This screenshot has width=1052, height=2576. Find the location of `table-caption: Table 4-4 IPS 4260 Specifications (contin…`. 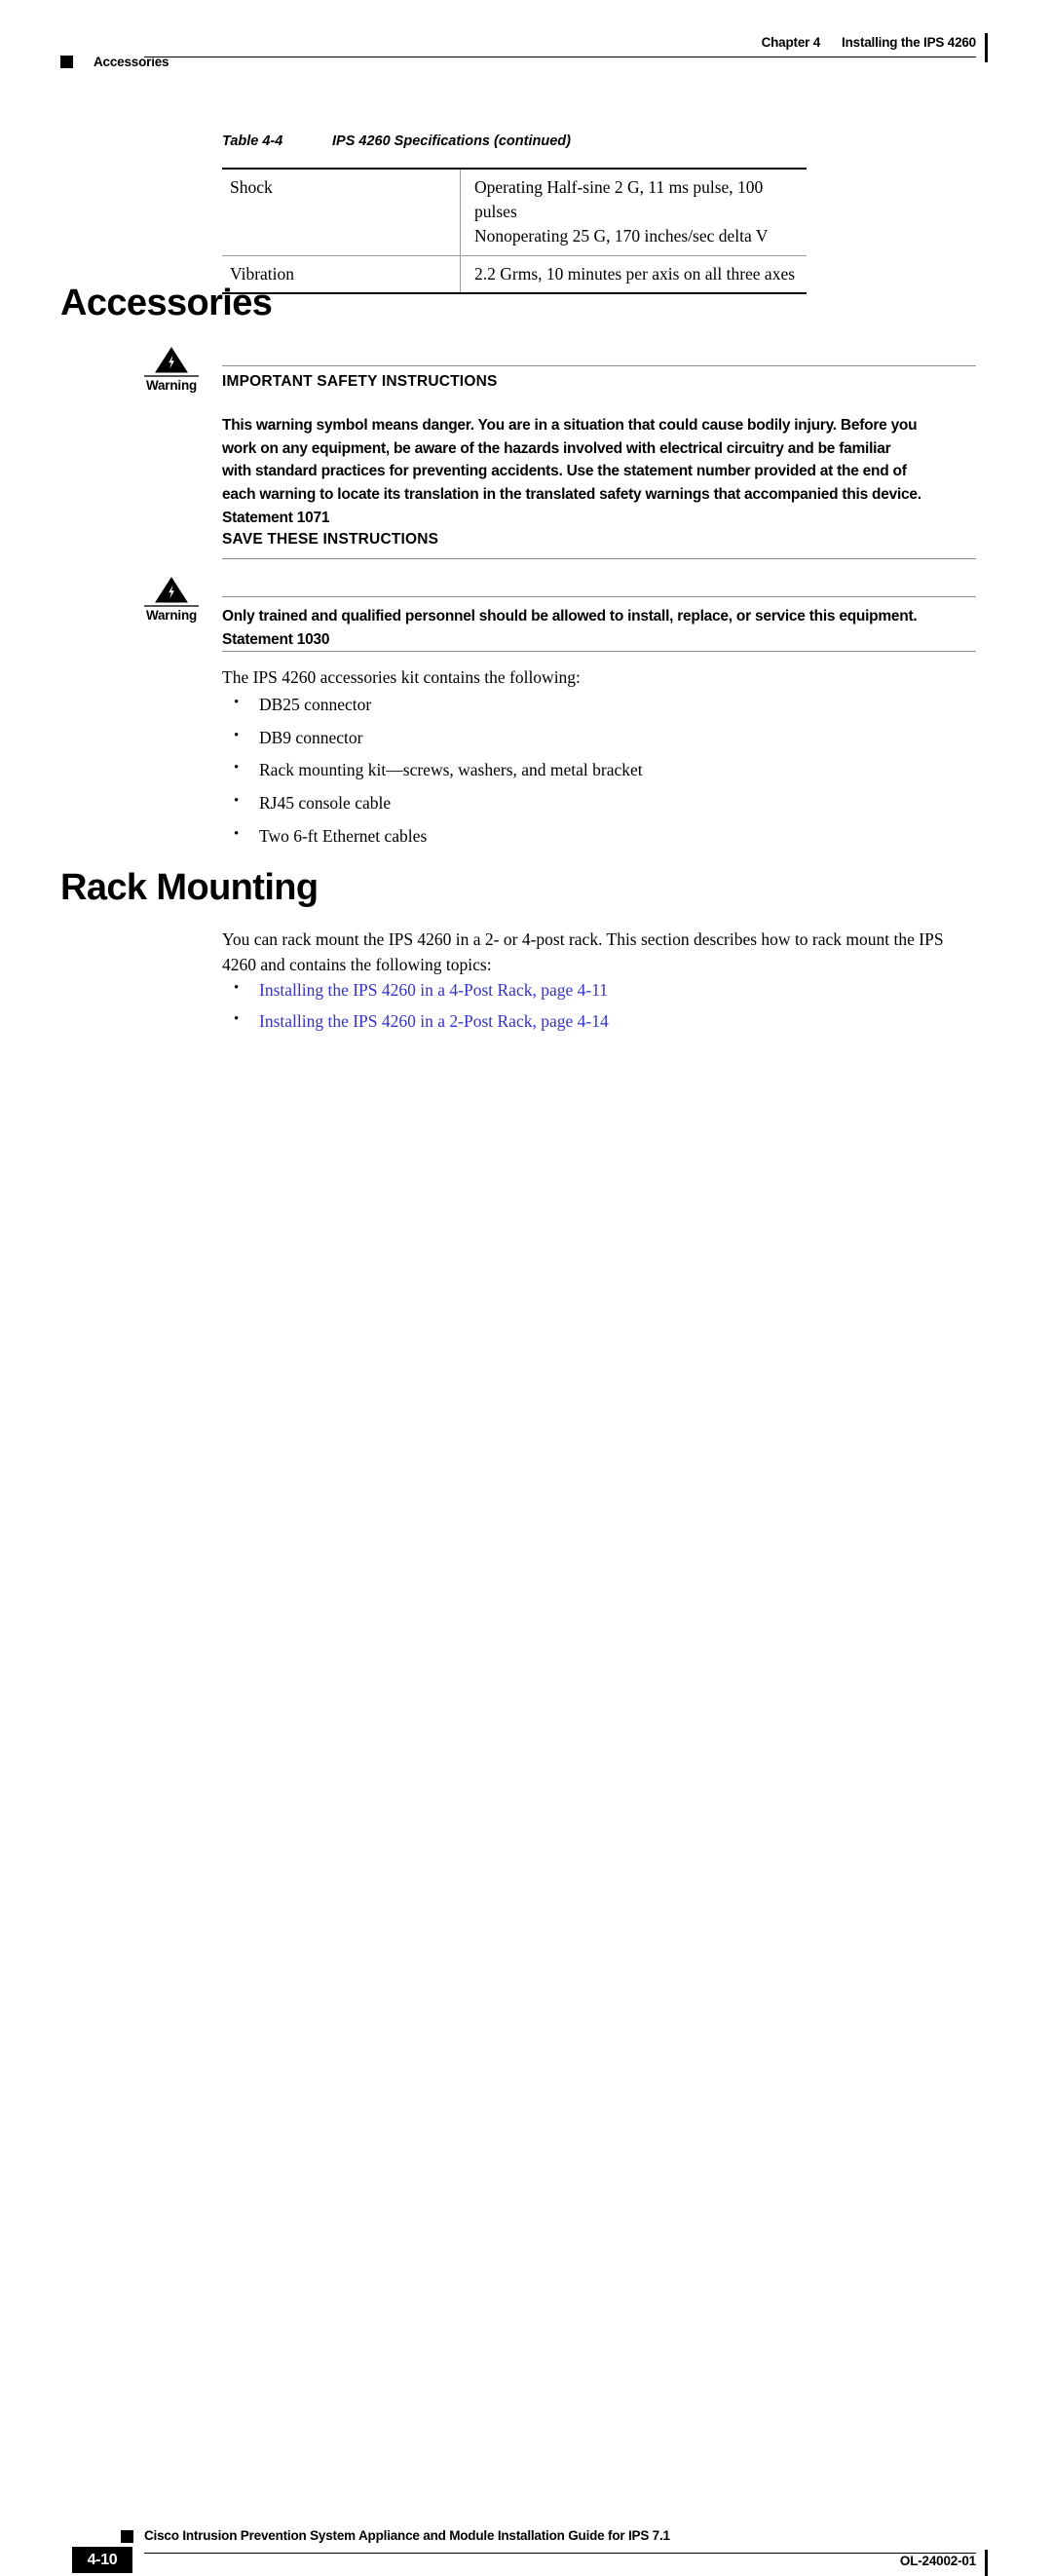

table-caption: Table 4-4 IPS 4260 Specifications (contin… is located at coordinates (396, 141).